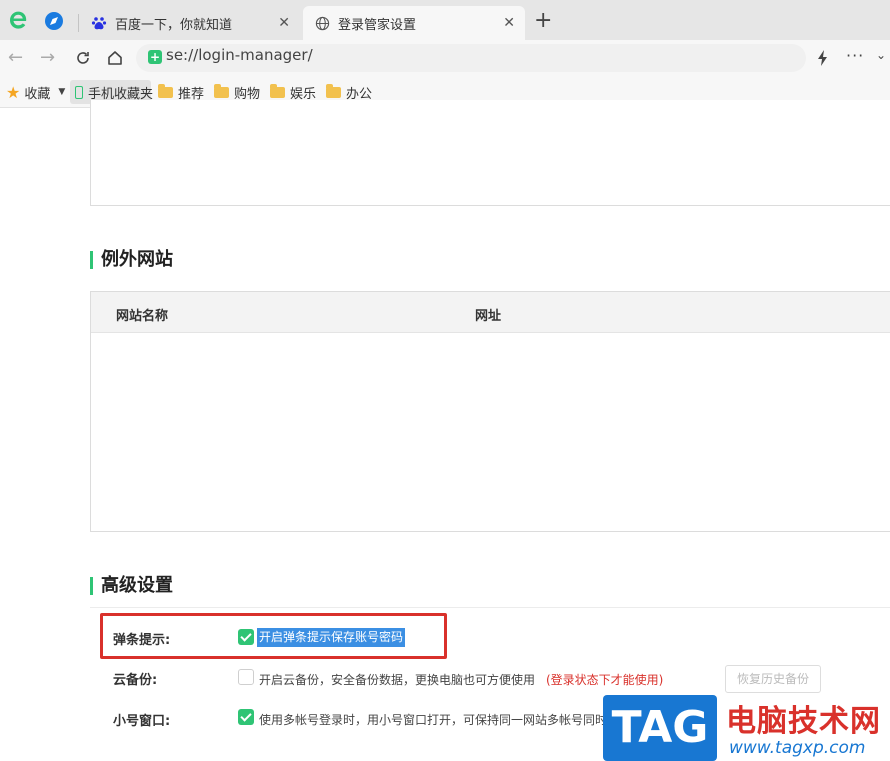  What do you see at coordinates (303, 94) in the screenshot?
I see `bookmark-label: 娱乐` at bounding box center [303, 94].